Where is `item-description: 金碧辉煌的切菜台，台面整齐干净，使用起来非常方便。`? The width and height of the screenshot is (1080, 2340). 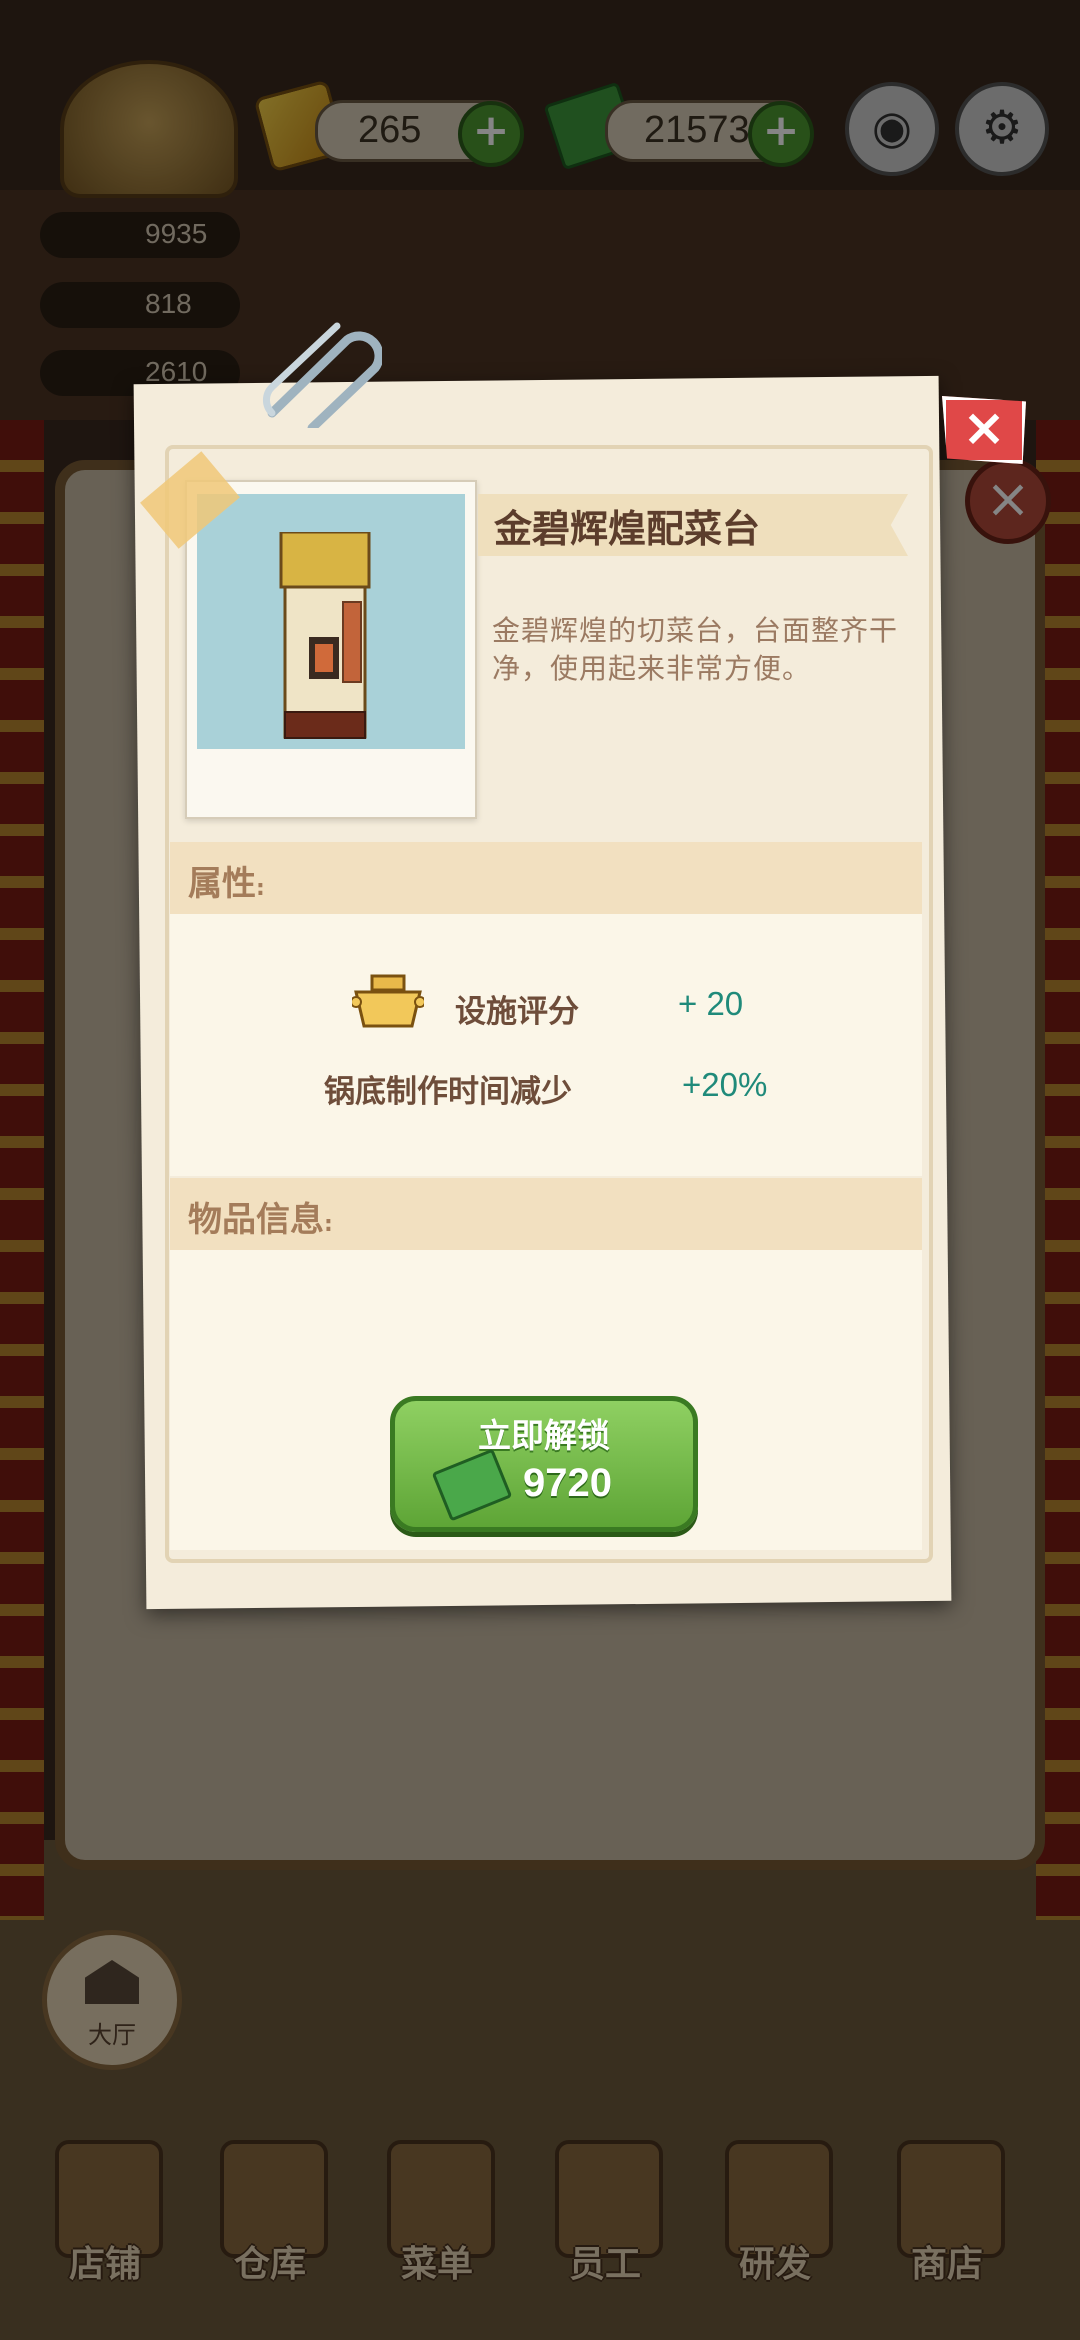 item-description: 金碧辉煌的切菜台，台面整齐干净，使用起来非常方便。 is located at coordinates (695, 649).